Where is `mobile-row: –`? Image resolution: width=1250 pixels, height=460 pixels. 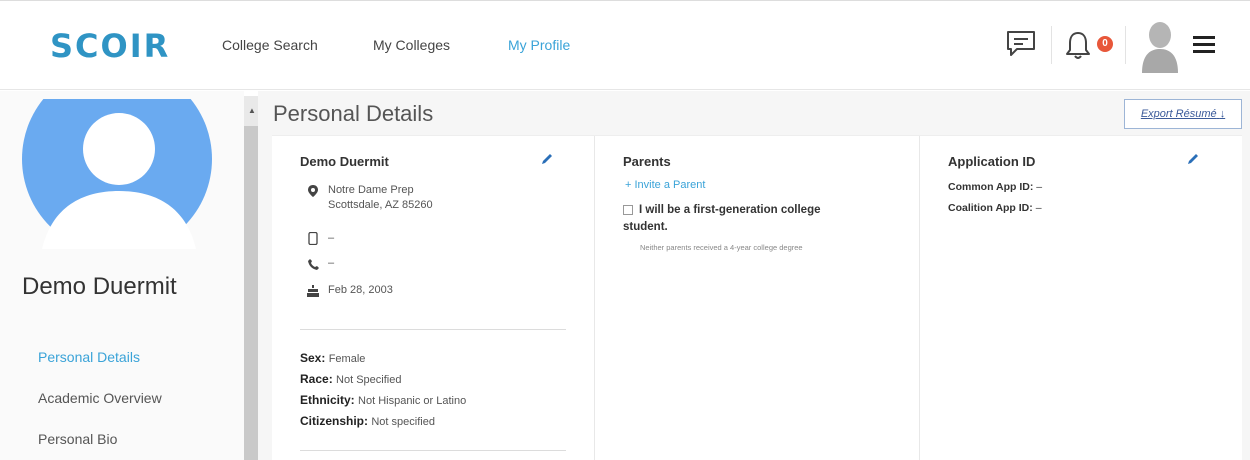
mobile-row: – is located at coordinates (320, 240).